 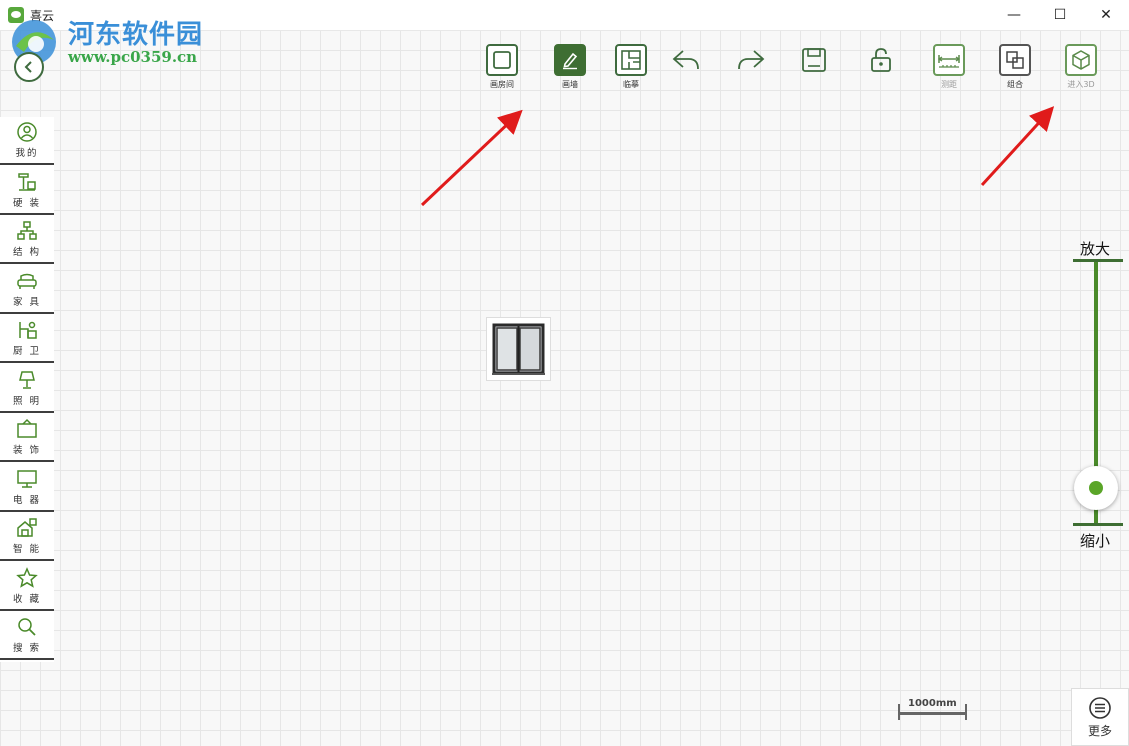 I want to click on combine-label: 组合, so click(x=1015, y=84).